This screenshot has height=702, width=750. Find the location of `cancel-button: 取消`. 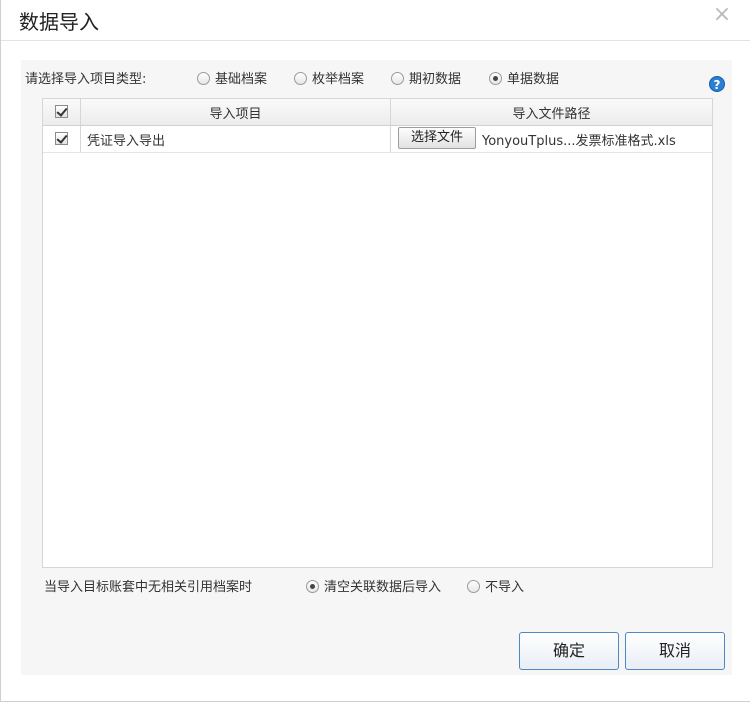

cancel-button: 取消 is located at coordinates (675, 651).